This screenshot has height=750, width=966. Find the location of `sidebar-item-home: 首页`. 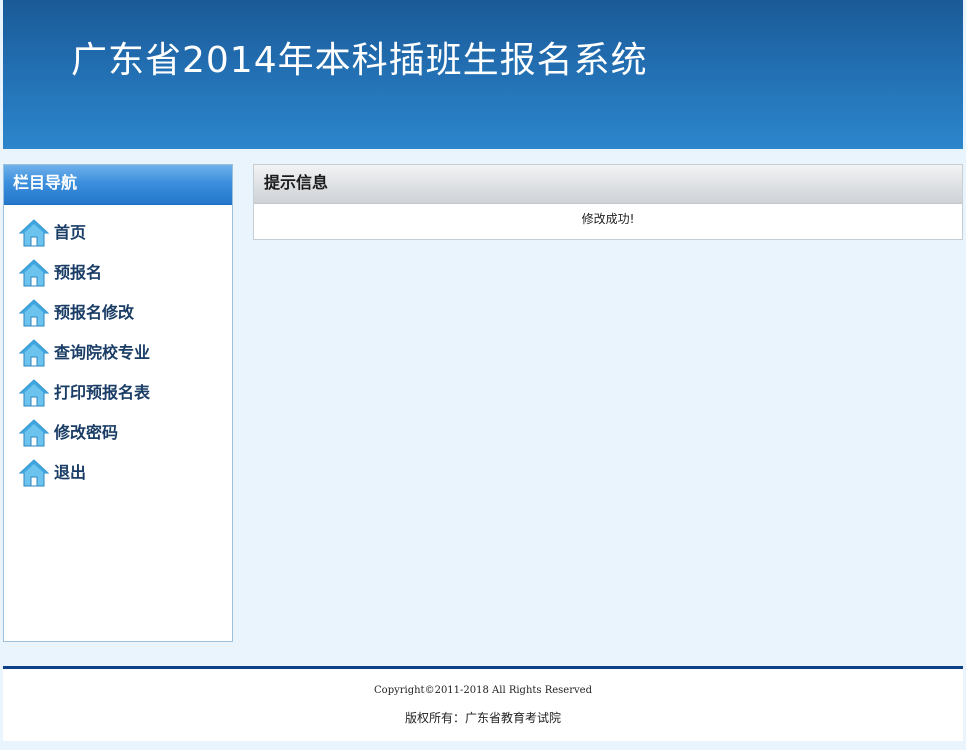

sidebar-item-home: 首页 is located at coordinates (118, 233).